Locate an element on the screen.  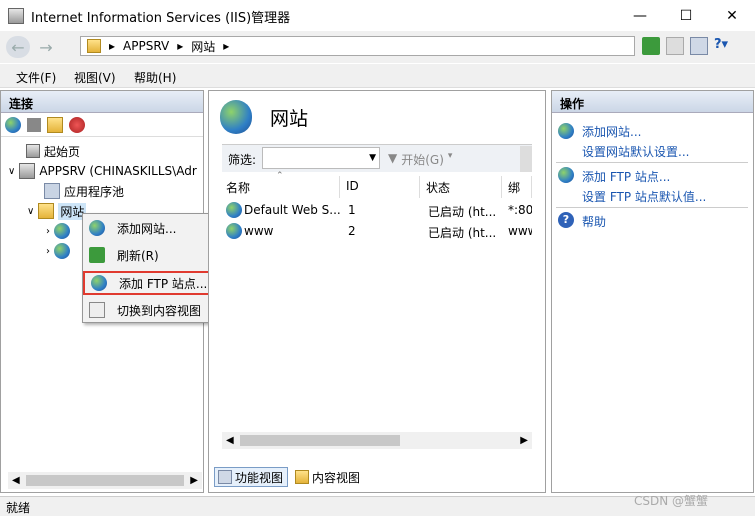
tab-content-view: 内容视图 is located at coordinates (329, 477).